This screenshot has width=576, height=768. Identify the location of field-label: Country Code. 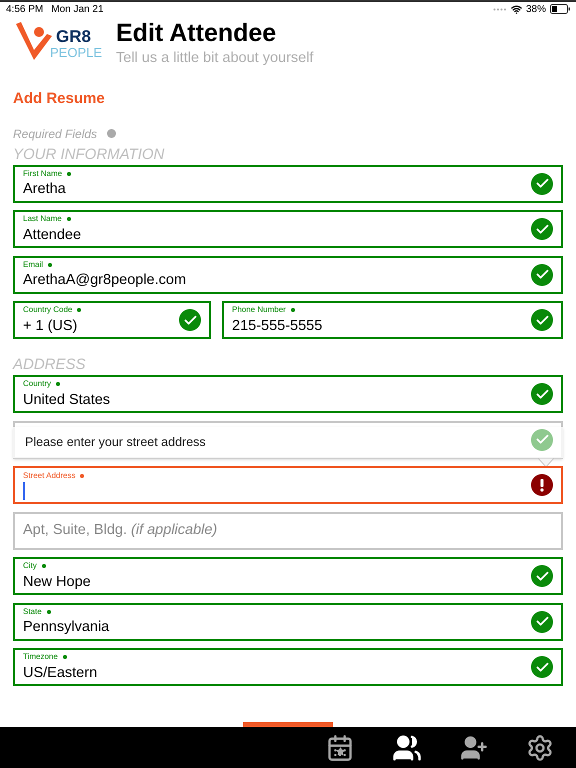
(47, 310).